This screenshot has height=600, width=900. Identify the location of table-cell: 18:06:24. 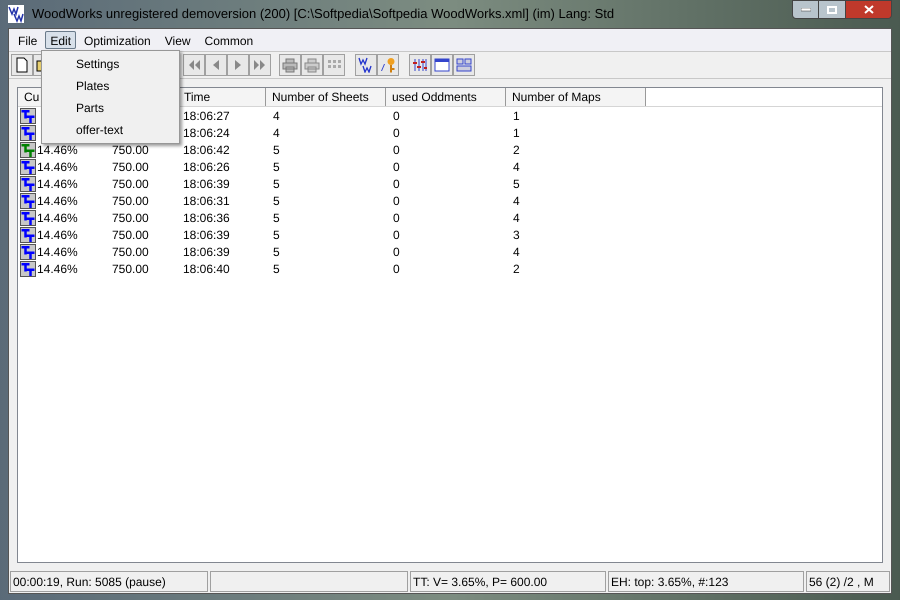
(206, 133).